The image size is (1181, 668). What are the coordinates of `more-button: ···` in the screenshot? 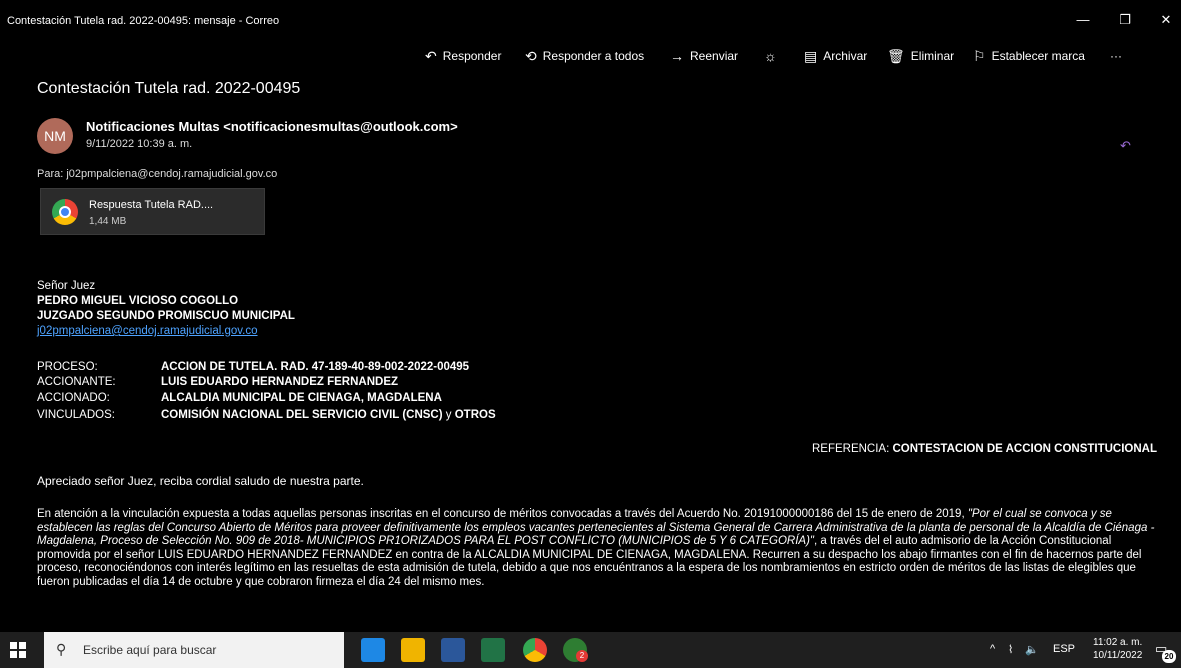 It's located at (1116, 56).